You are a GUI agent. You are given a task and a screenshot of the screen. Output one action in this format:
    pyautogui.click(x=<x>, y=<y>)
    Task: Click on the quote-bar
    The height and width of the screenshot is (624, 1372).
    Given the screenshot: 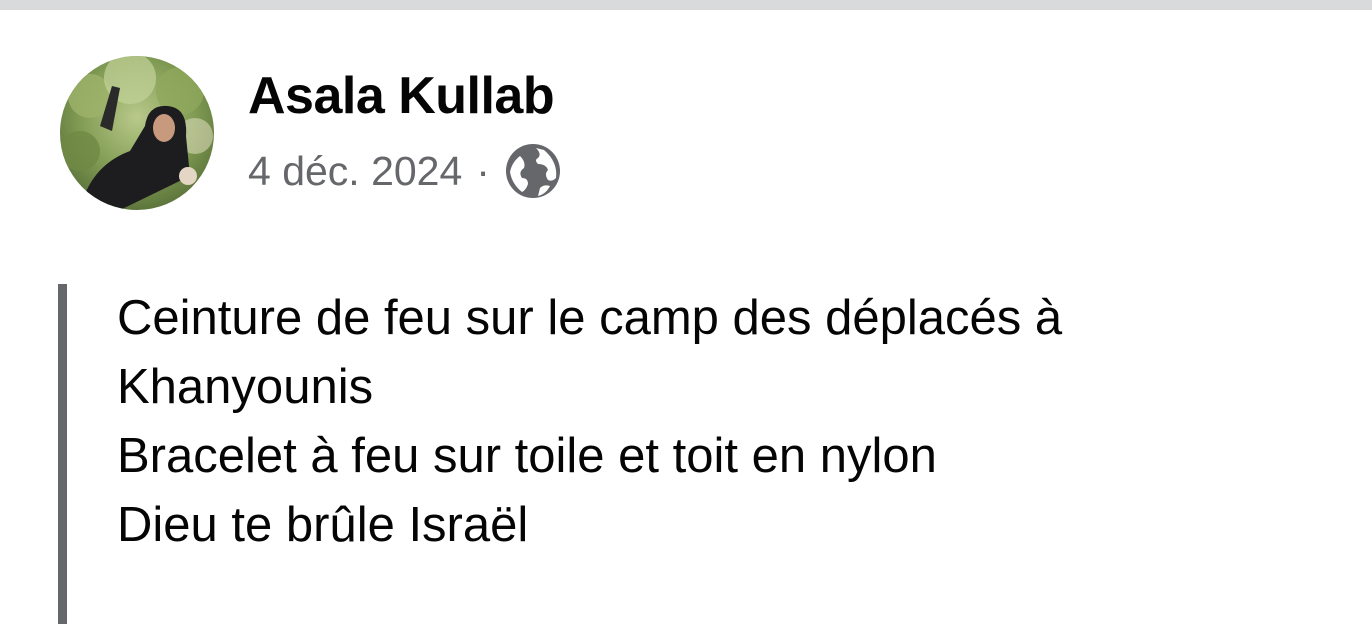 What is the action you would take?
    pyautogui.click(x=62, y=454)
    